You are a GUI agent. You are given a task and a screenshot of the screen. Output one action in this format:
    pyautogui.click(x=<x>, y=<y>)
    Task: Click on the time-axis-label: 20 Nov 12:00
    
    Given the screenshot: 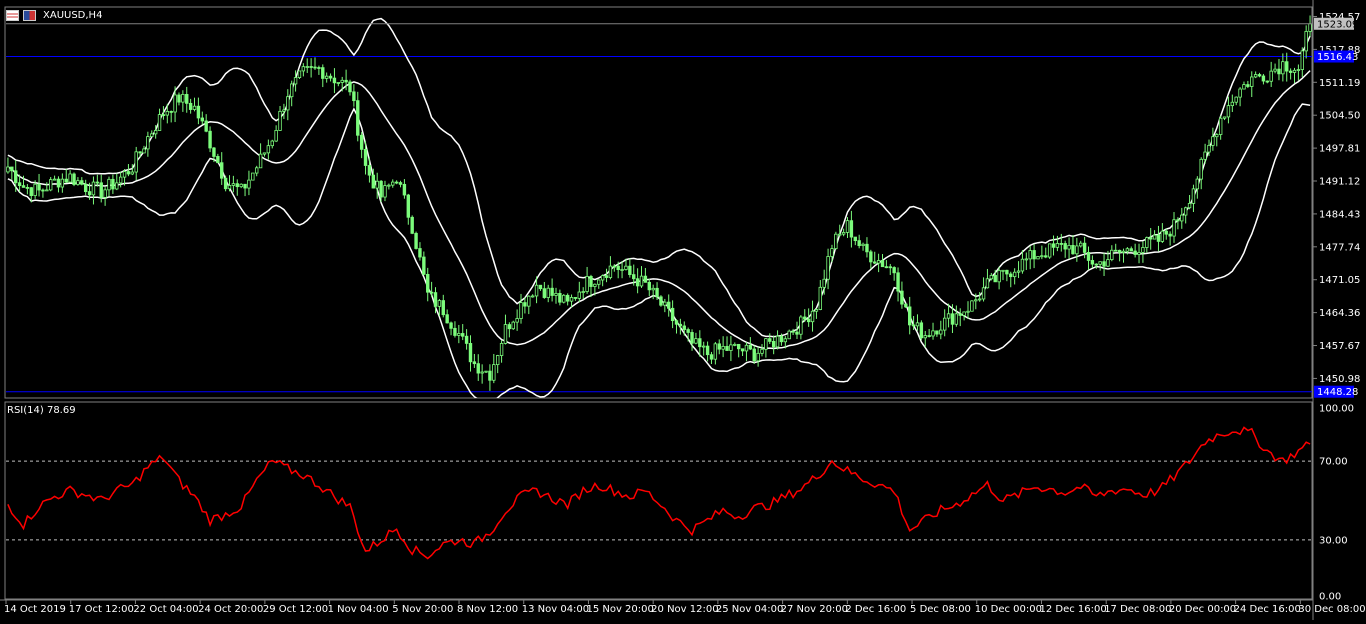 What is the action you would take?
    pyautogui.click(x=684, y=609)
    